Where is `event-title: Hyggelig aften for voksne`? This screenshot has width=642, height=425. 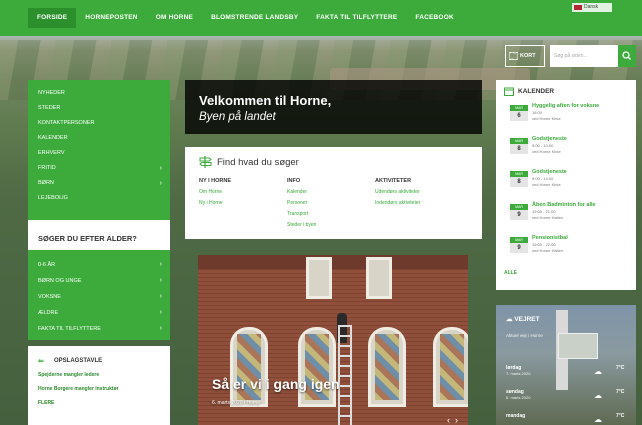
event-title: Hyggelig aften for voksne is located at coordinates (580, 106).